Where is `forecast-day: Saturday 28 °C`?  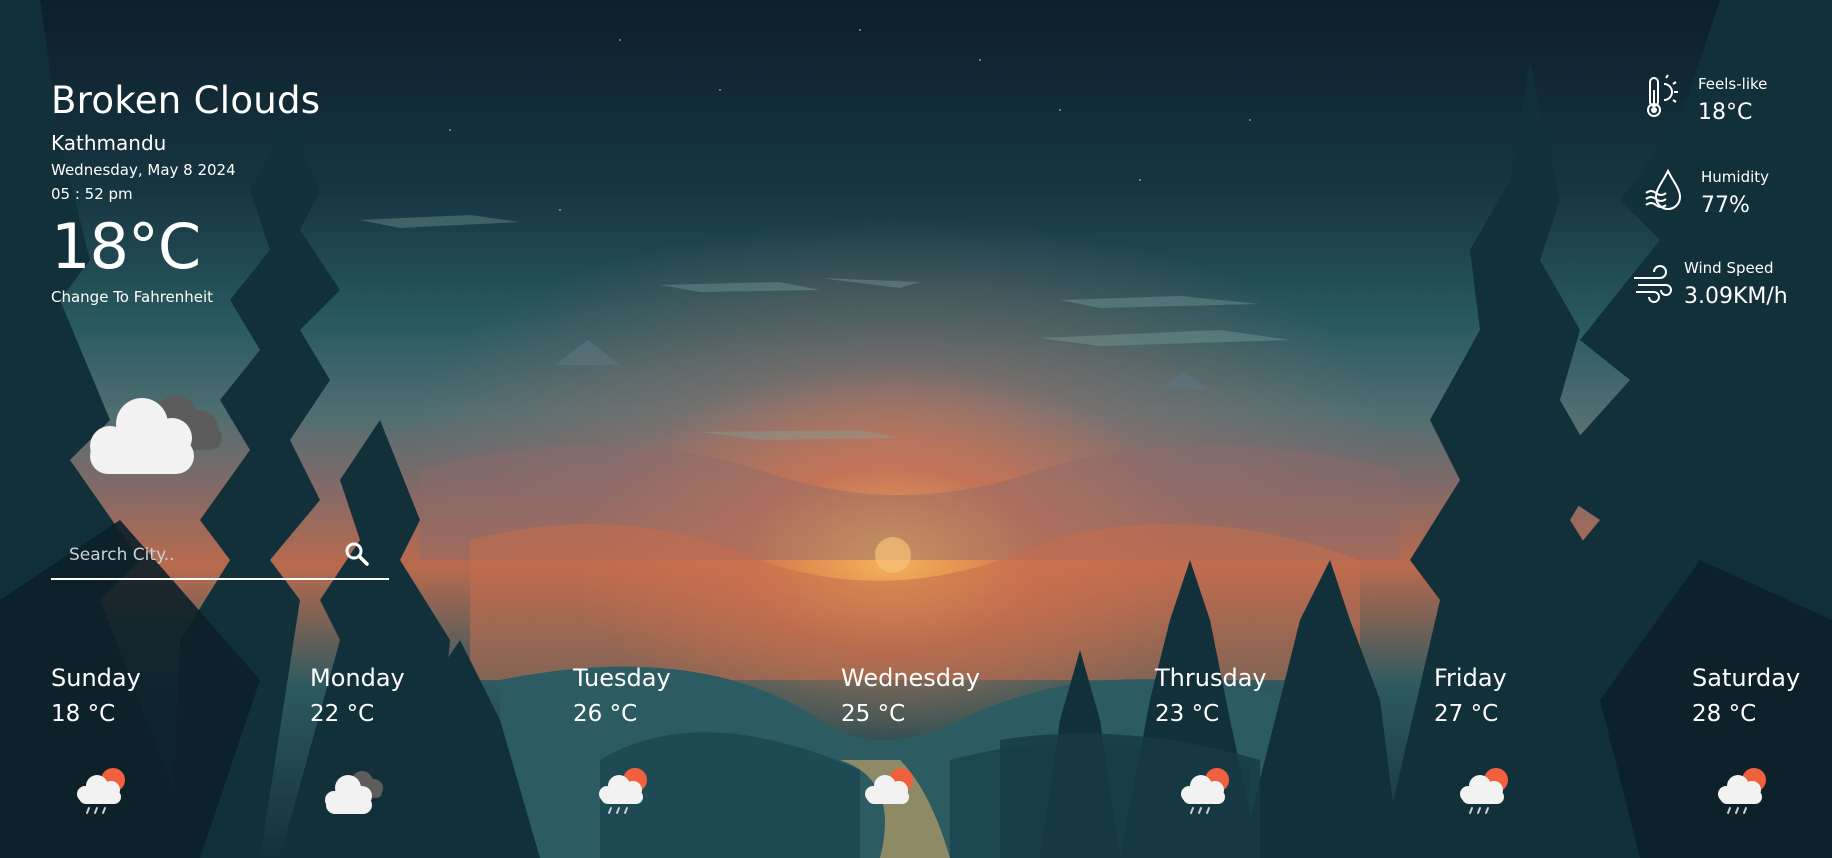
forecast-day: Saturday 28 °C is located at coordinates (1746, 737).